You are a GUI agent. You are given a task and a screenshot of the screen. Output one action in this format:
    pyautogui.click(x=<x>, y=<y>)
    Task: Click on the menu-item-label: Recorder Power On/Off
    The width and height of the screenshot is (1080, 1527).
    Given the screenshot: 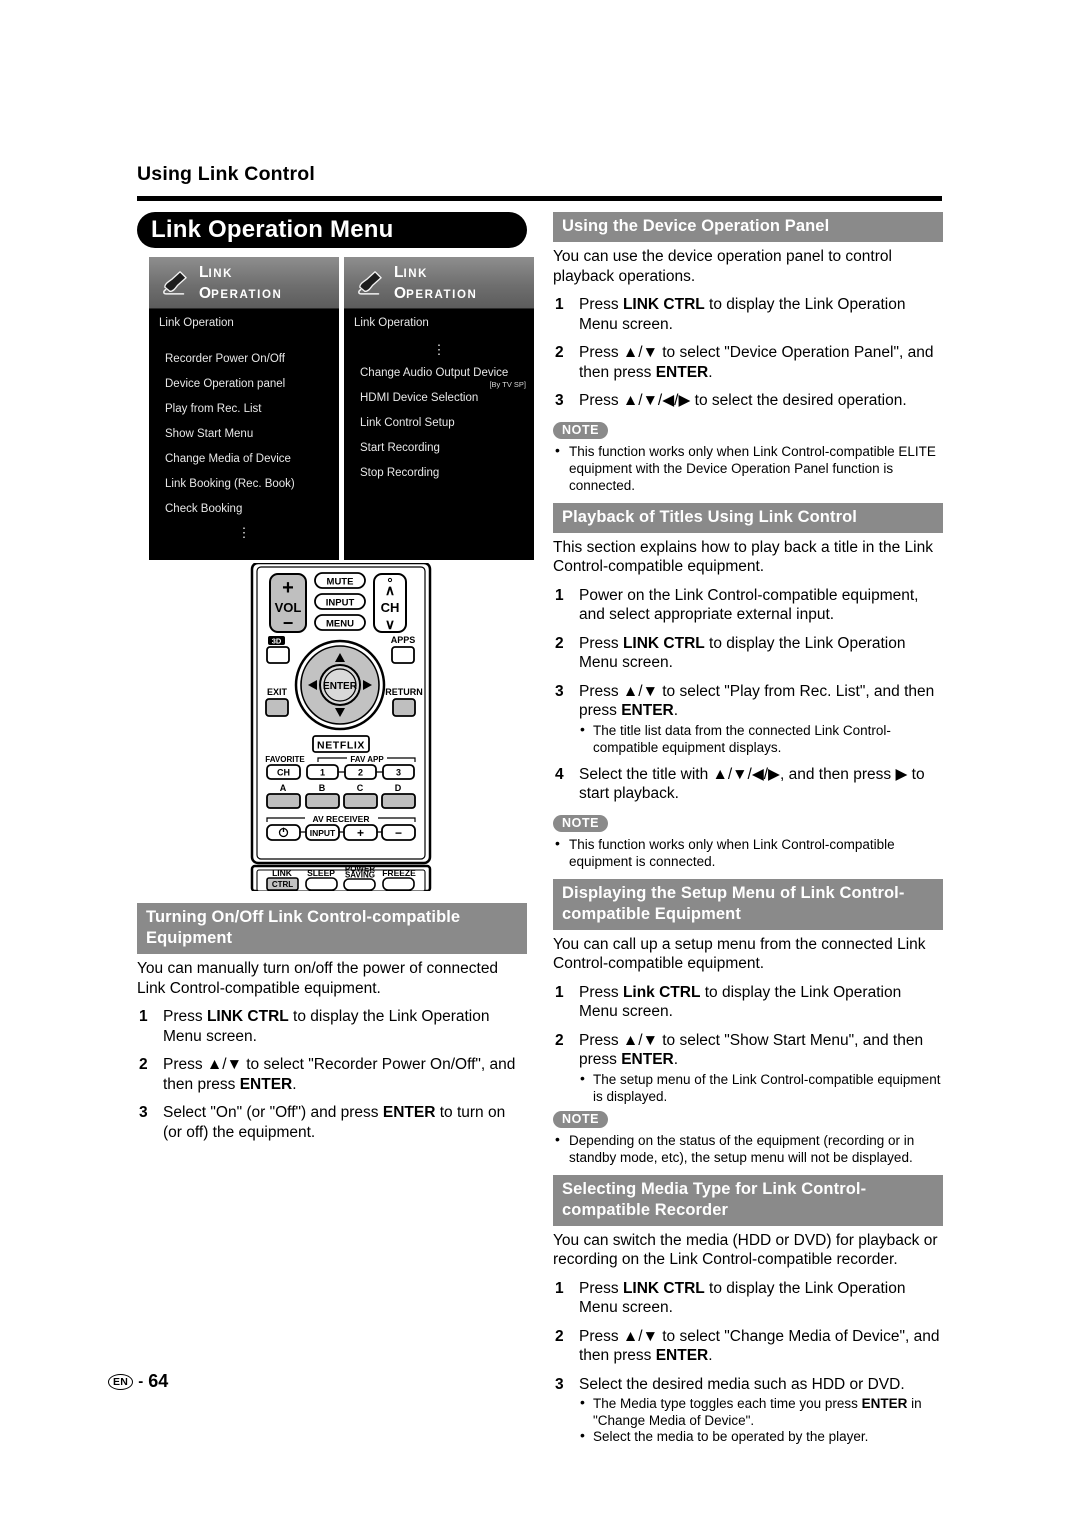 What is the action you would take?
    pyautogui.click(x=225, y=359)
    